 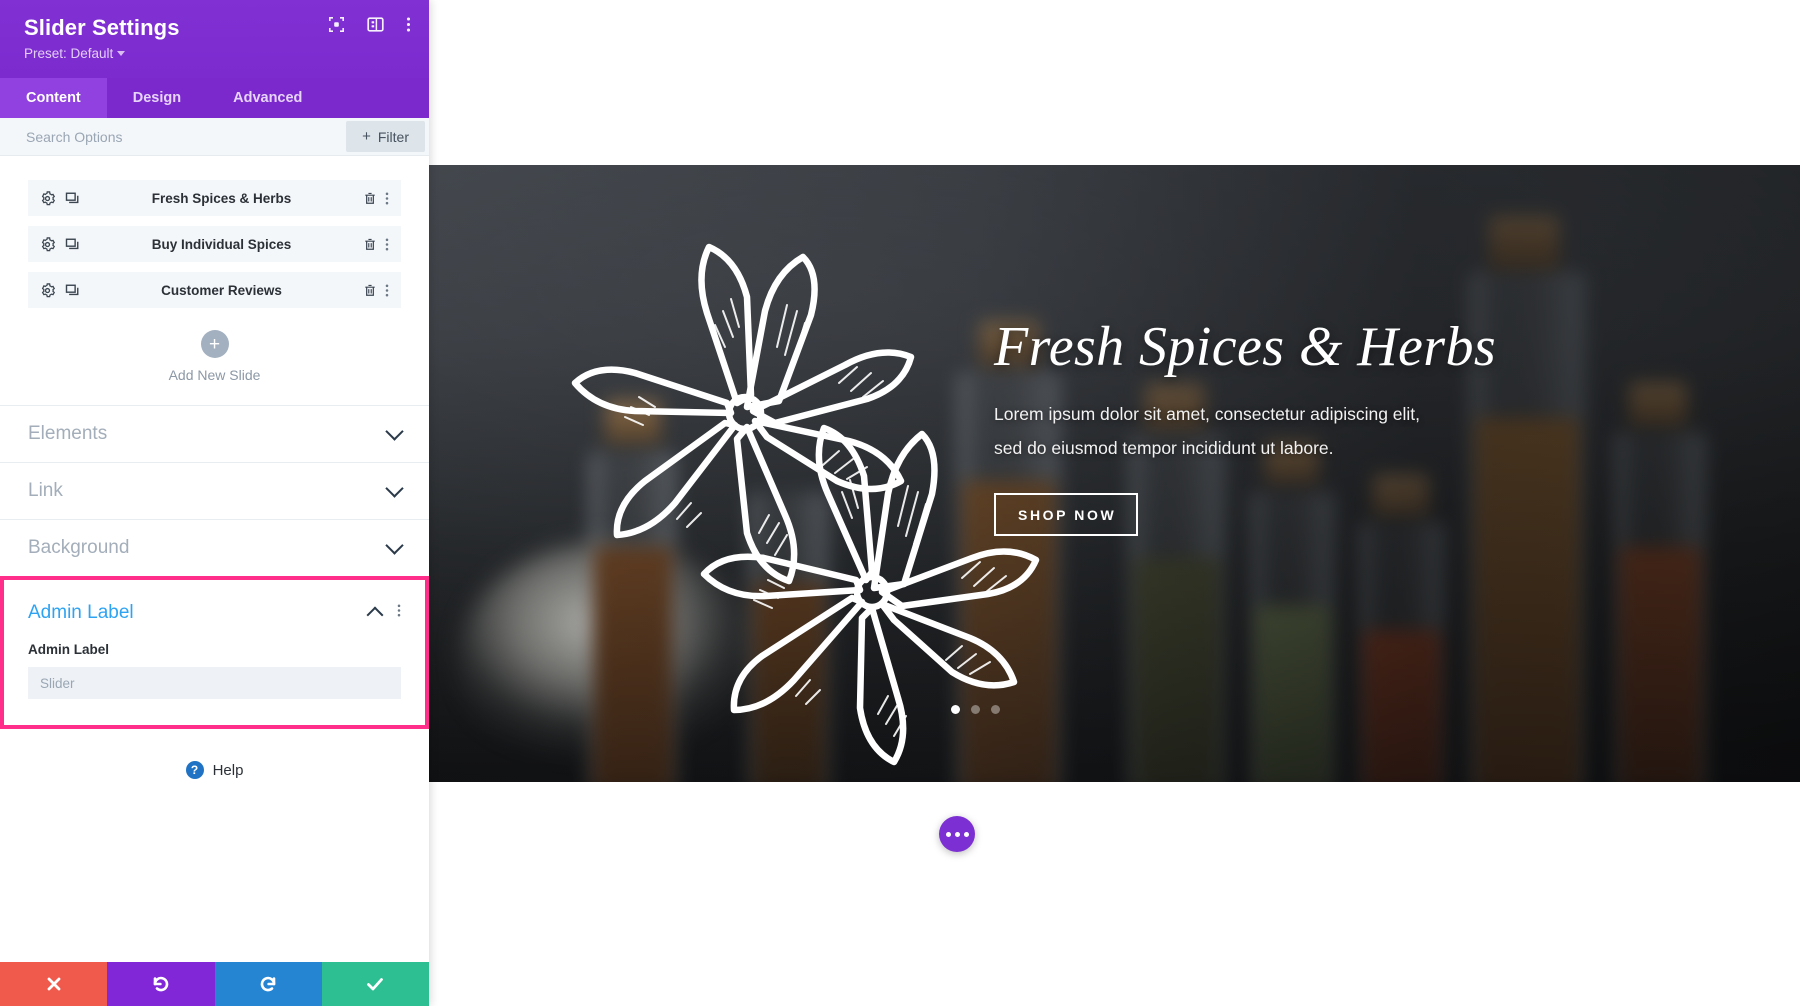 What do you see at coordinates (81, 612) in the screenshot?
I see `section-title: Admin Label` at bounding box center [81, 612].